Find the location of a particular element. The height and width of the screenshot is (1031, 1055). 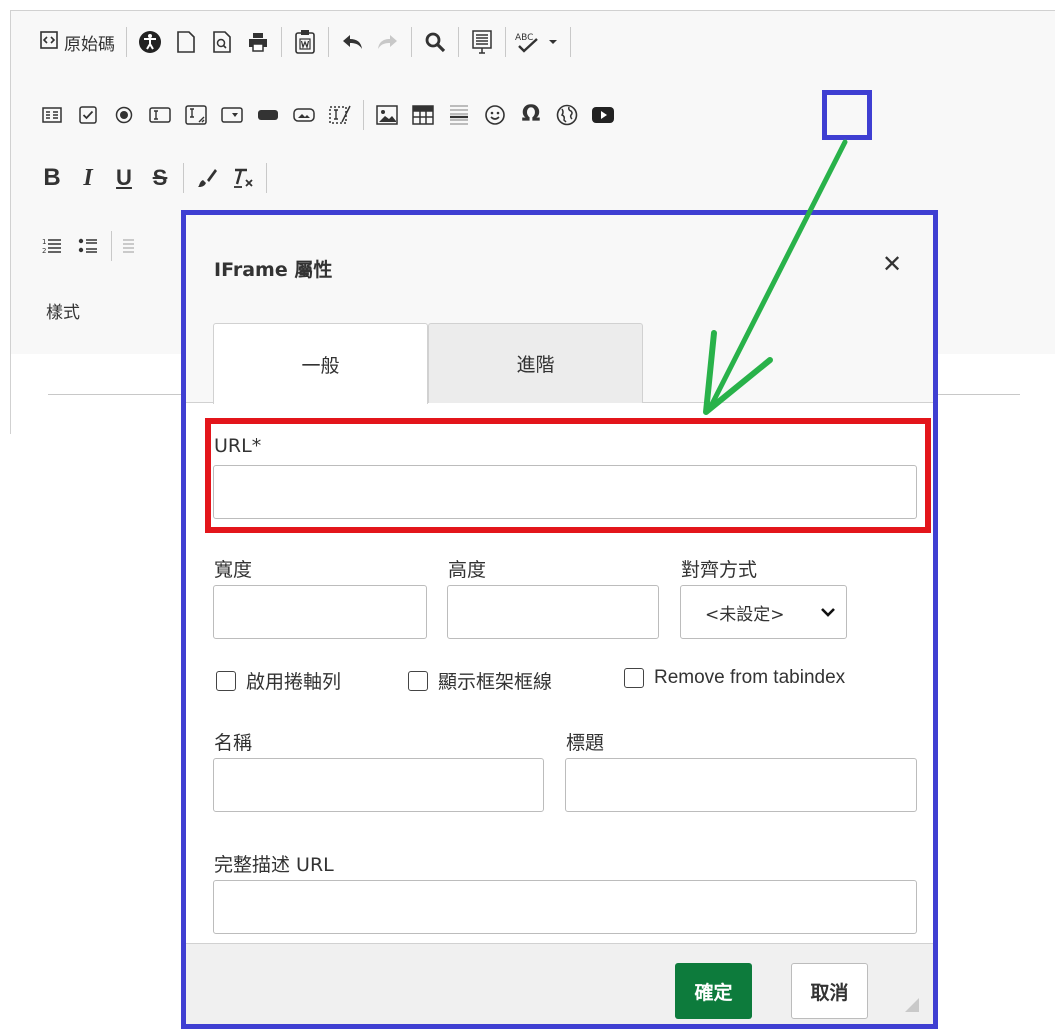

underline-button: U is located at coordinates (124, 178).